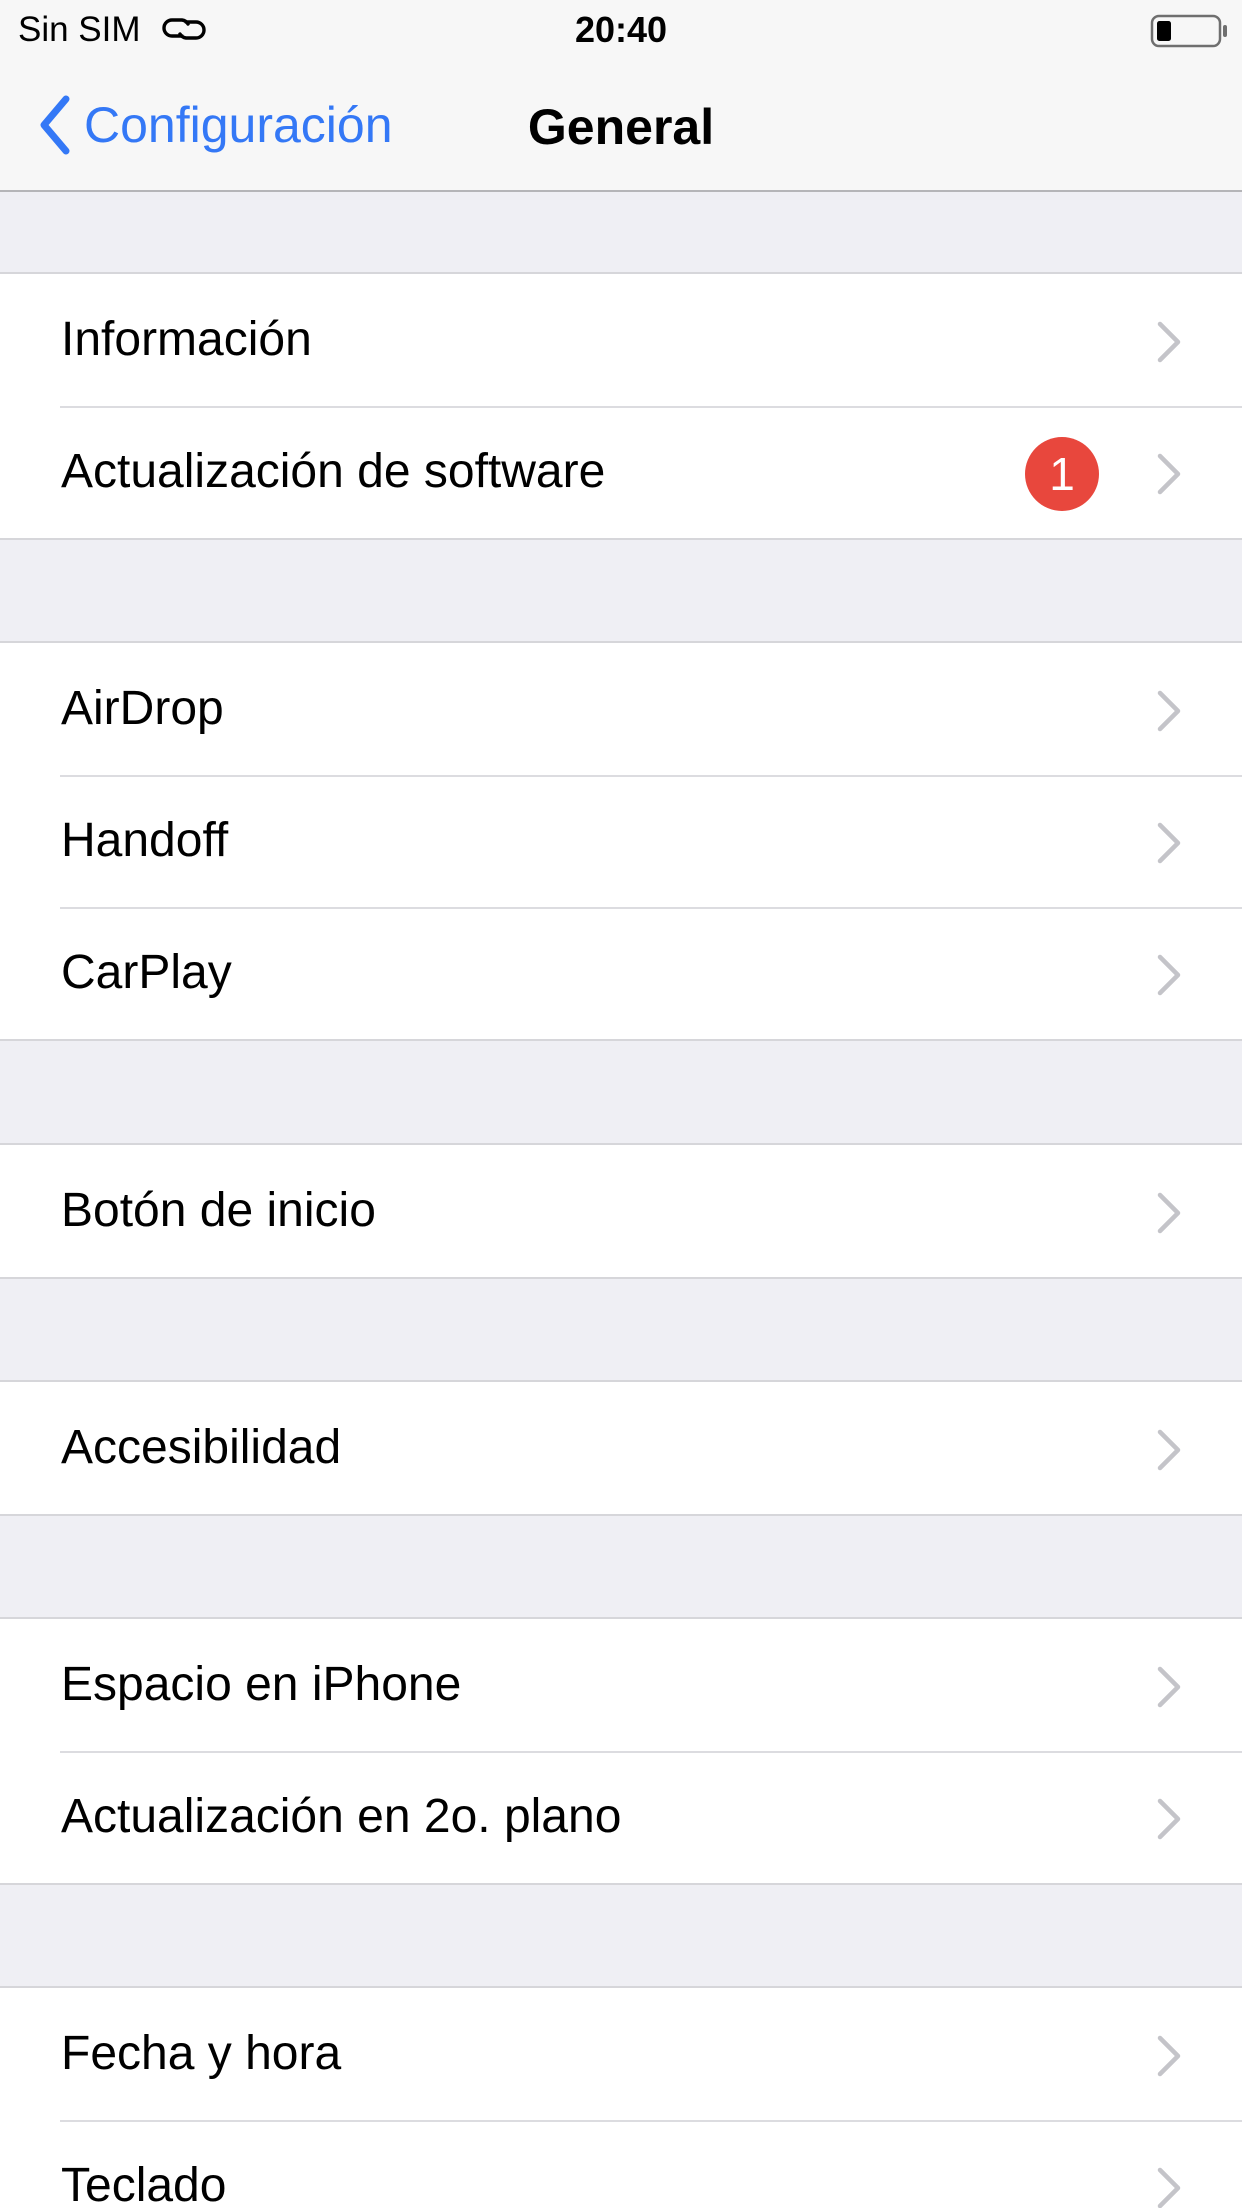  Describe the element at coordinates (1188, 31) in the screenshot. I see `battery-low-icon` at that location.